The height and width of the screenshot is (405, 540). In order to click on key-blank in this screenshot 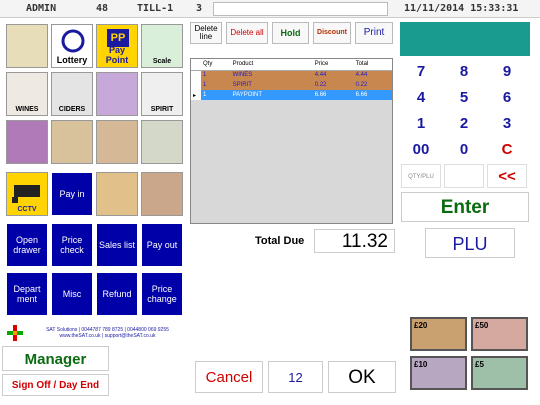, I will do `click(464, 176)`.